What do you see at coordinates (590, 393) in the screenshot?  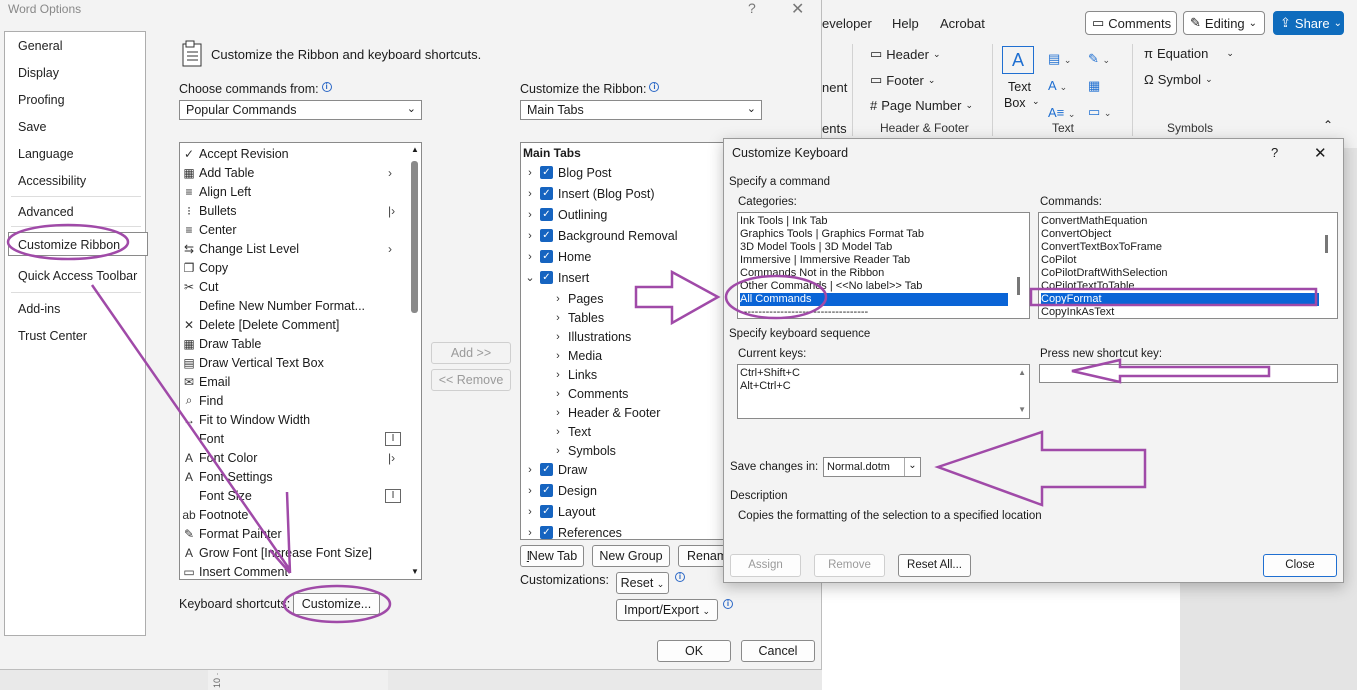 I see `tree-group-item: › Comments` at bounding box center [590, 393].